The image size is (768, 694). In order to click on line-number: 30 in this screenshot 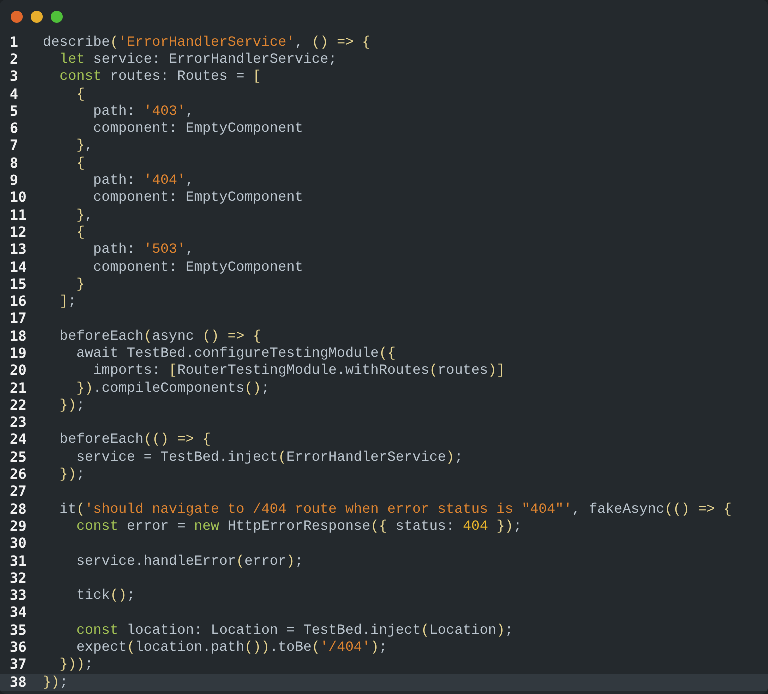, I will do `click(18, 544)`.